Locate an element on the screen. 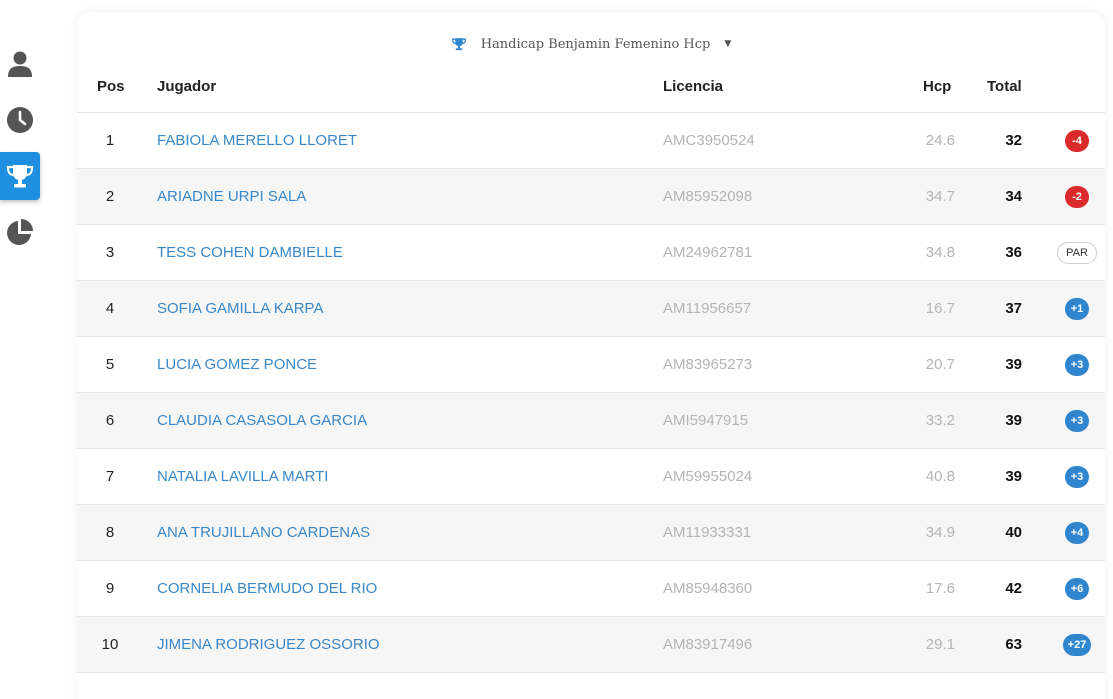 The width and height of the screenshot is (1113, 699). caret-down-icon: ▼ is located at coordinates (728, 44).